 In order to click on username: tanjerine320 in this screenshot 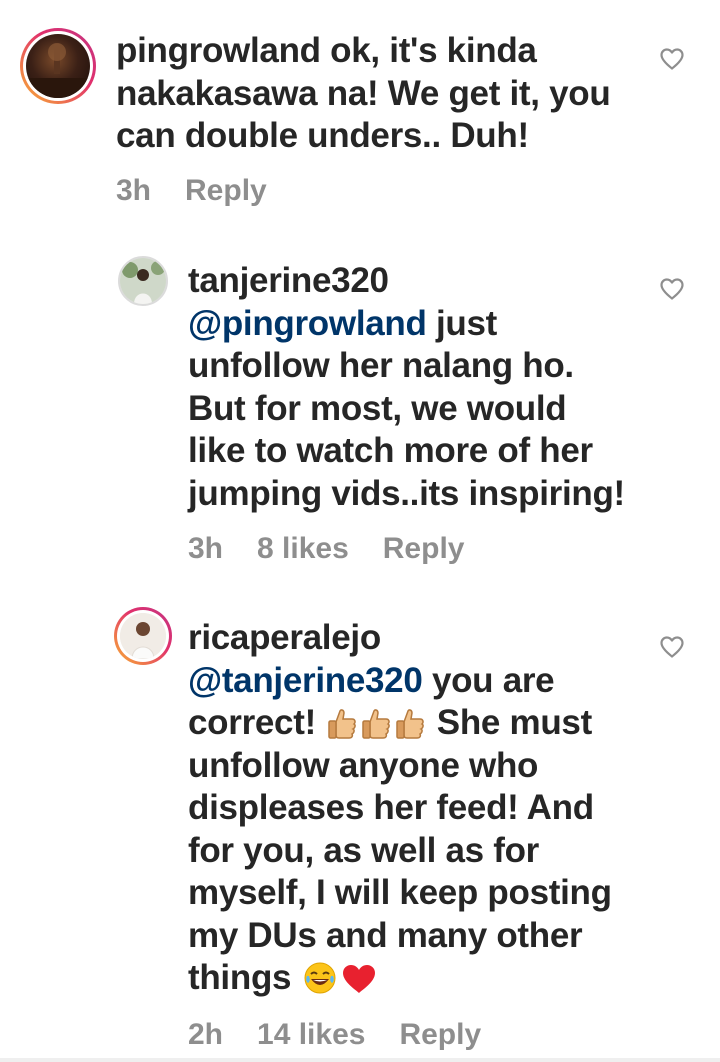, I will do `click(408, 281)`.